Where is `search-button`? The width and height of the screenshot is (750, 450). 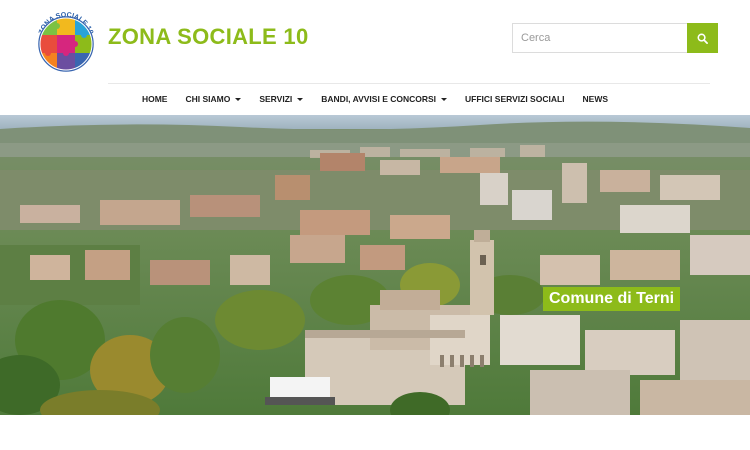
search-button is located at coordinates (702, 38).